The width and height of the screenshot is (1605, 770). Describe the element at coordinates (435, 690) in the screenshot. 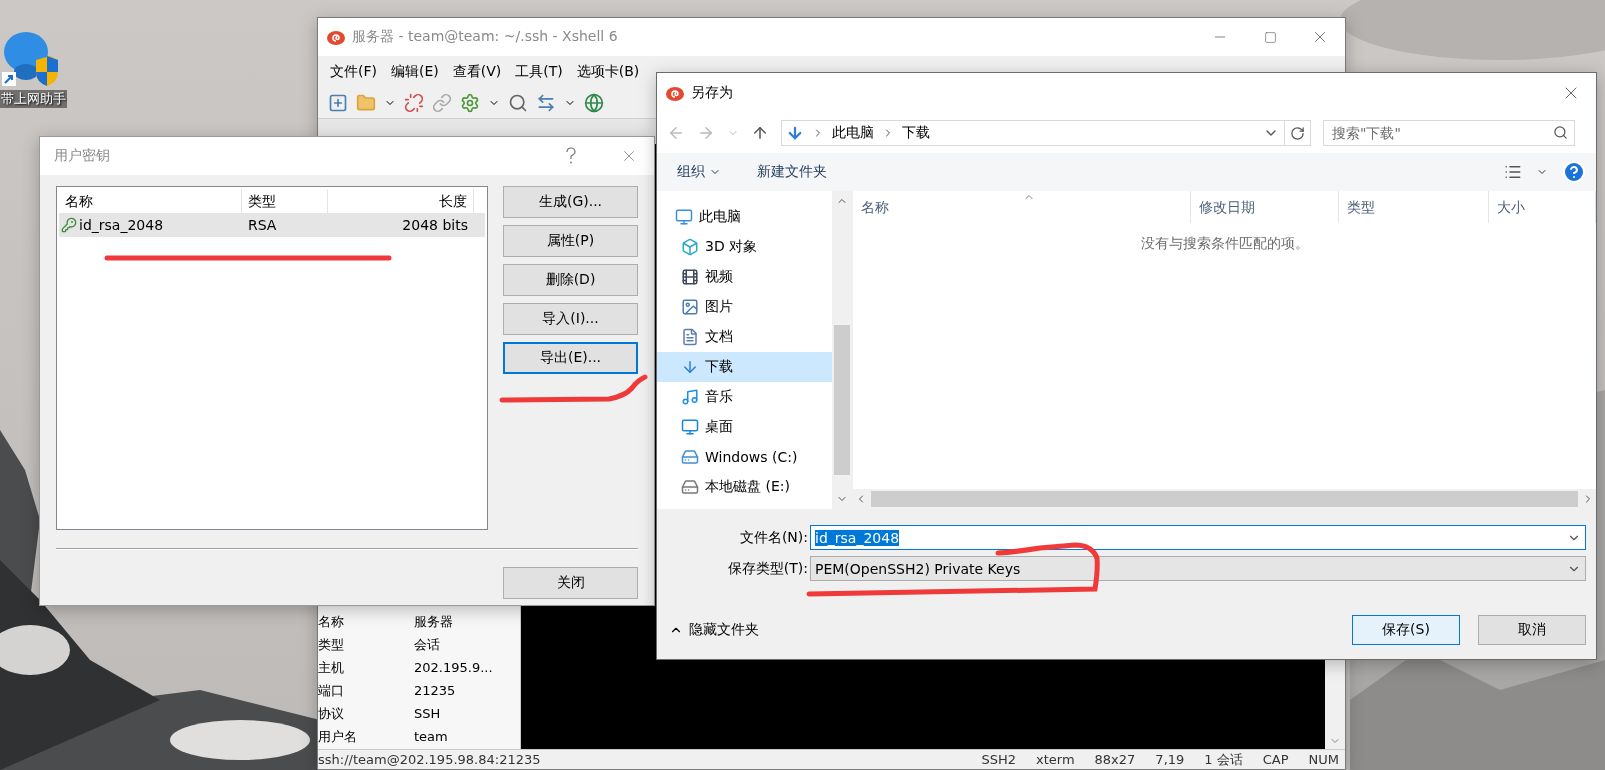

I see `property-value: 21235` at that location.